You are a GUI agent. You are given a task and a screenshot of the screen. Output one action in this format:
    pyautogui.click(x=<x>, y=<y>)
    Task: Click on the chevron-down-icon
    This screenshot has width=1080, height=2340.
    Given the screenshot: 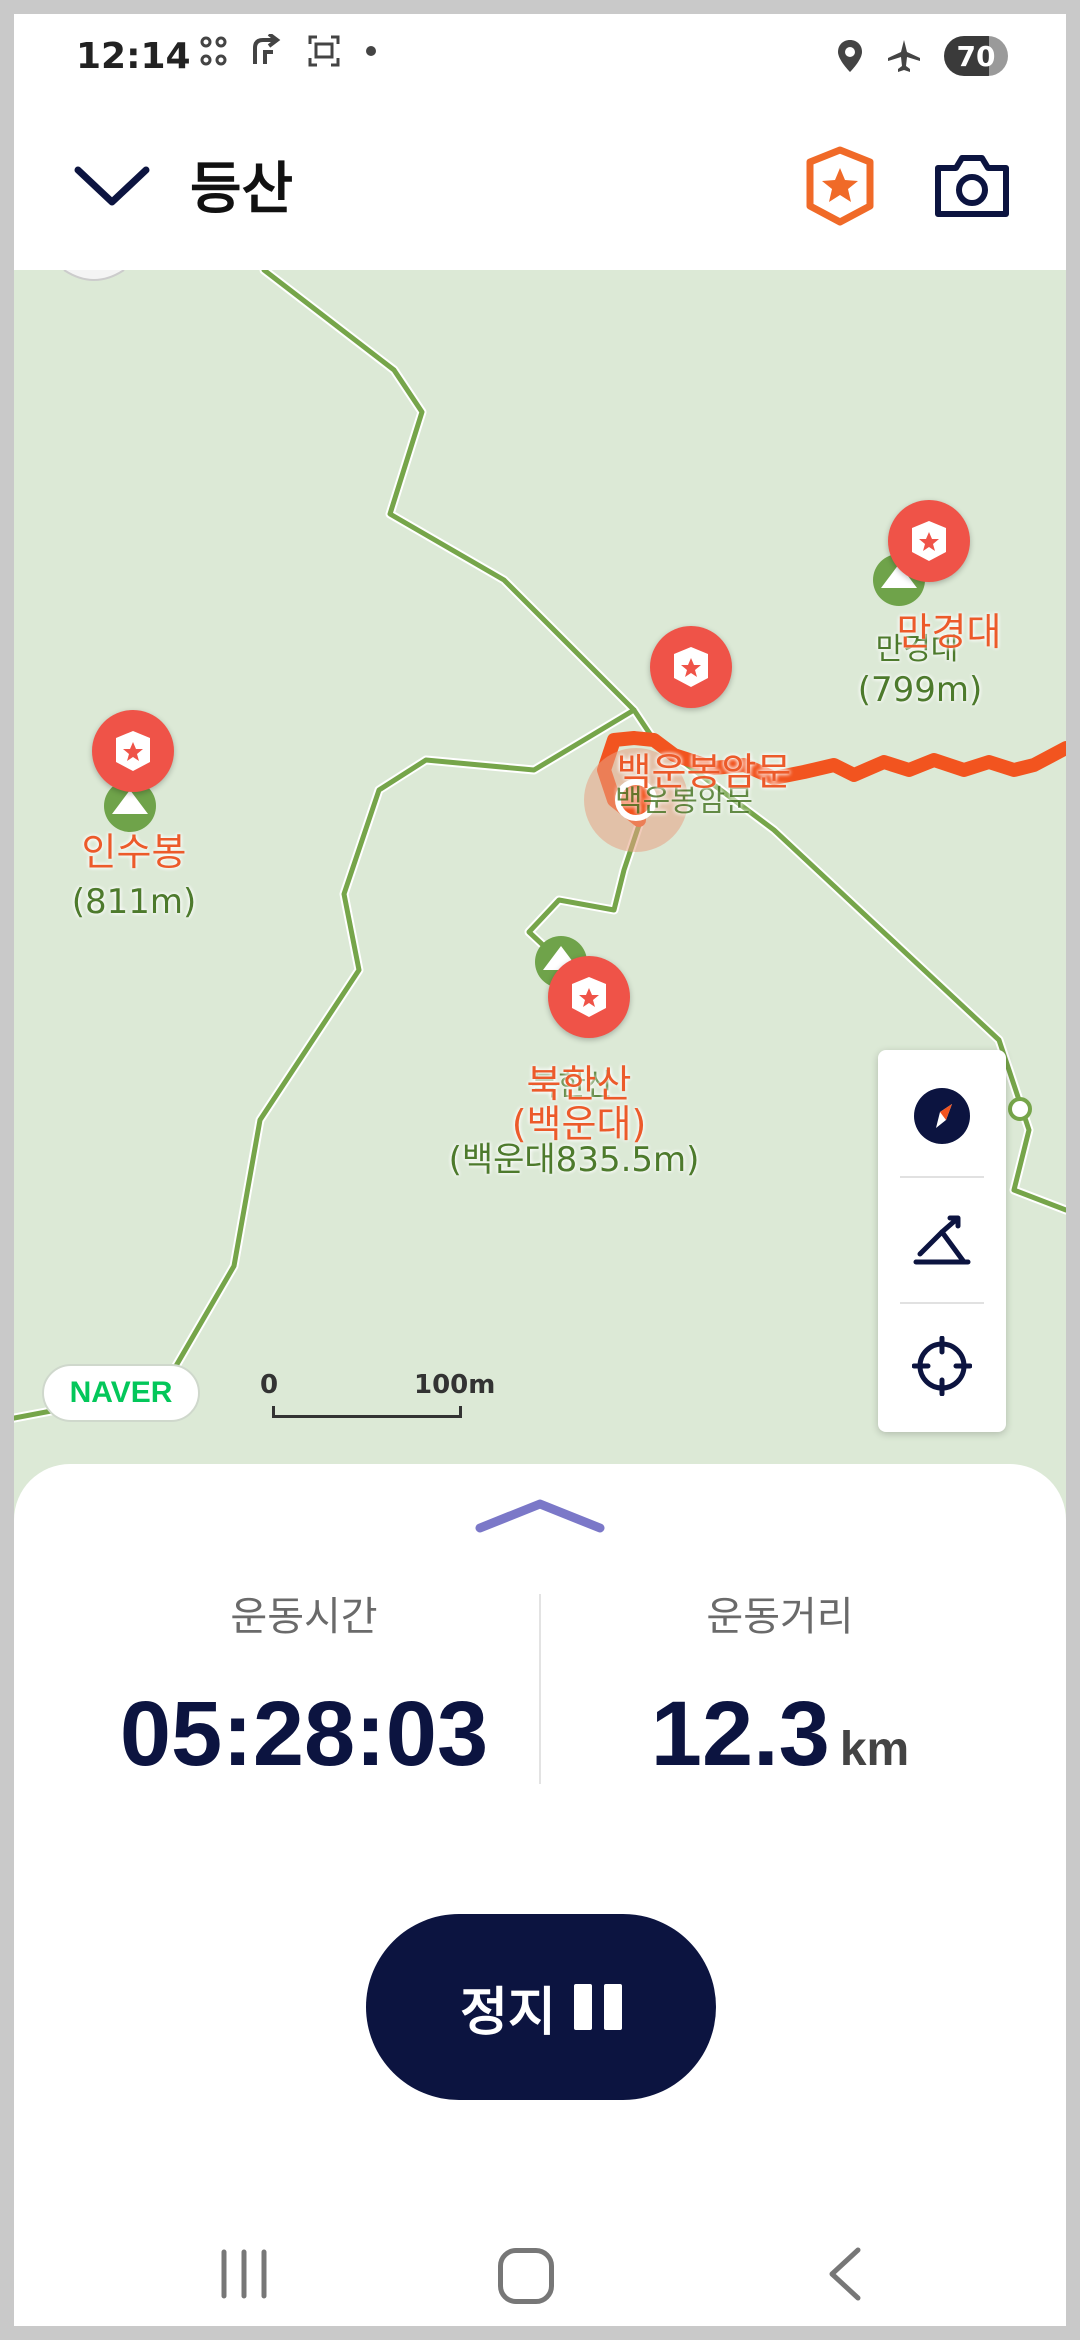 What is the action you would take?
    pyautogui.click(x=112, y=186)
    